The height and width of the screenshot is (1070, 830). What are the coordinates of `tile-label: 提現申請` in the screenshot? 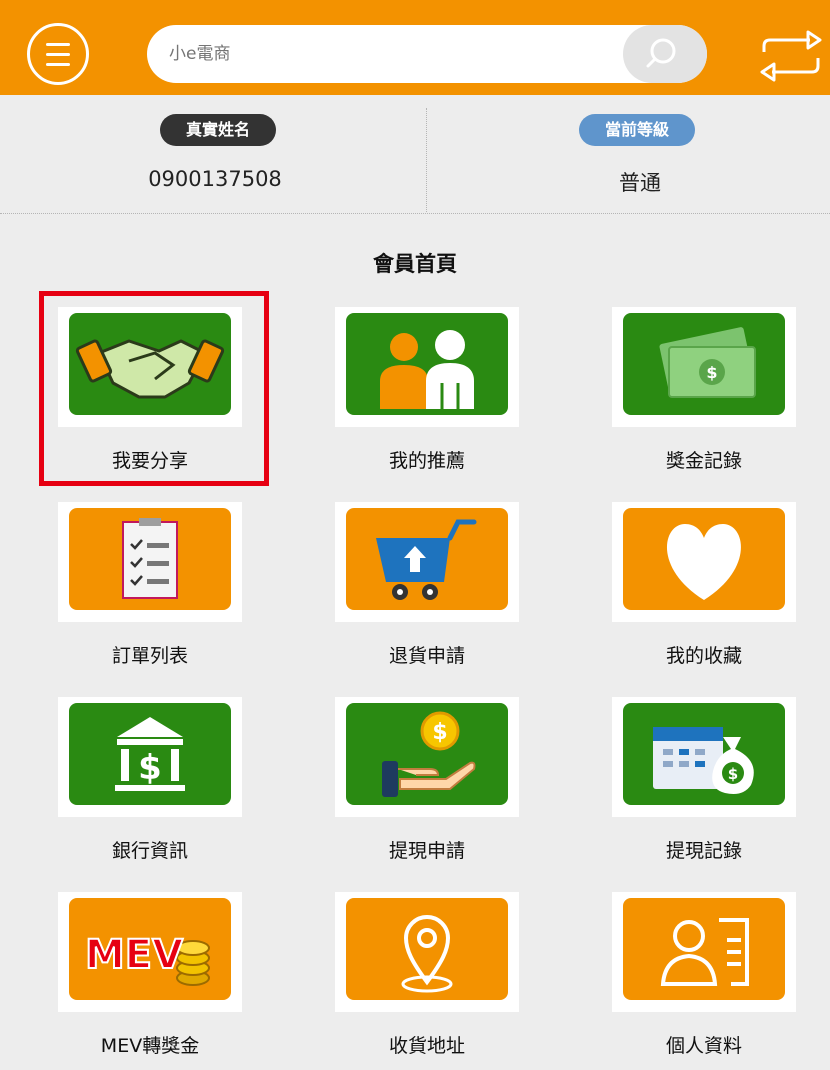 It's located at (426, 851).